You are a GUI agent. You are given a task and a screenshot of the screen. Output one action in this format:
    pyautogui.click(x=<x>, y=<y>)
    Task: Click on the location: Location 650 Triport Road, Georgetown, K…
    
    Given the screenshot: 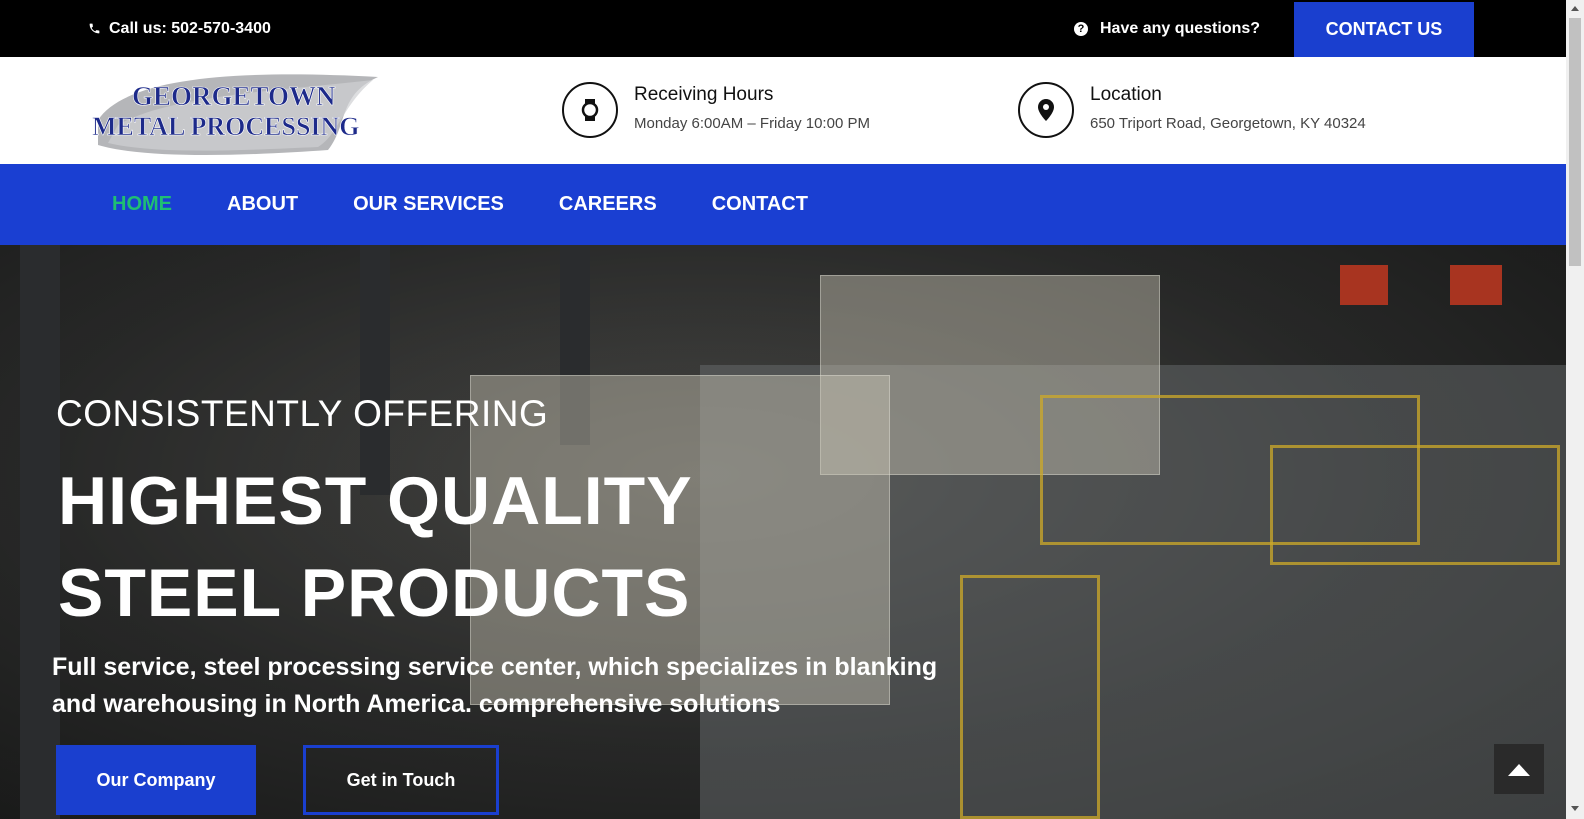 What is the action you would take?
    pyautogui.click(x=1192, y=110)
    